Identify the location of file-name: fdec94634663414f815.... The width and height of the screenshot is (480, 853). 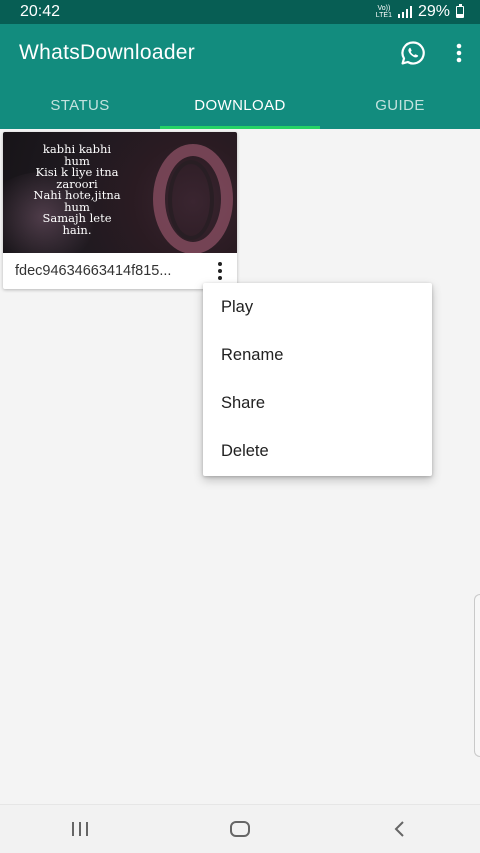
(93, 271).